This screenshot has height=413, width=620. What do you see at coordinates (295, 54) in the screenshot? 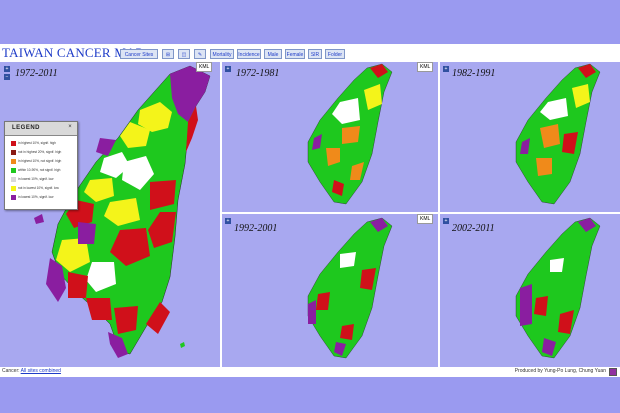
I see `female-button: Female` at bounding box center [295, 54].